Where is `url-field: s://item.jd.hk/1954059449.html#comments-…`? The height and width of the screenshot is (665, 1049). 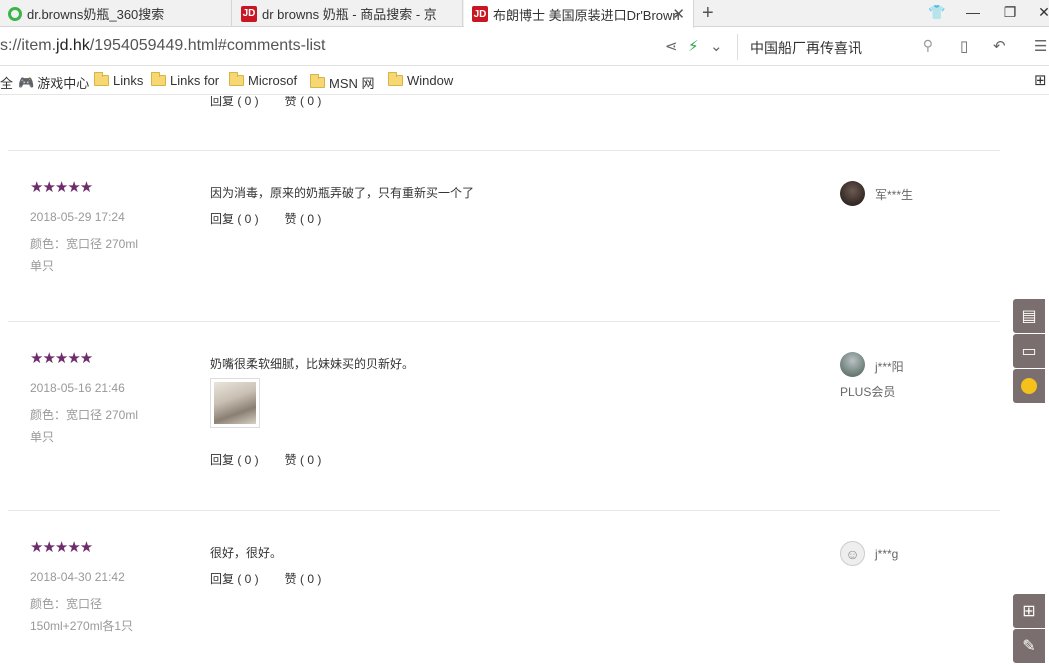
url-field: s://item.jd.hk/1954059449.html#comments-… is located at coordinates (163, 46).